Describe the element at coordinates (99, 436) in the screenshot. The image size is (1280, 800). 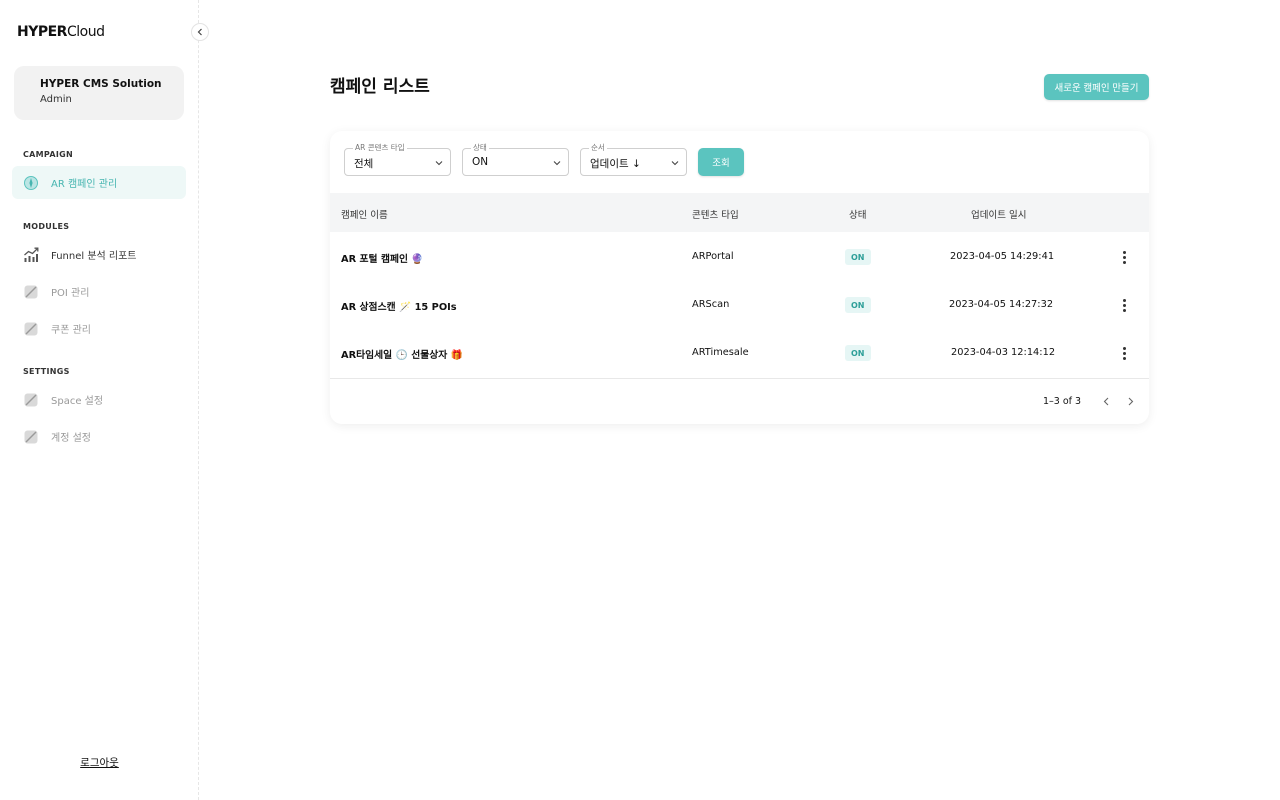
I see `sidebar-item-account-settings: 계정 설정` at that location.